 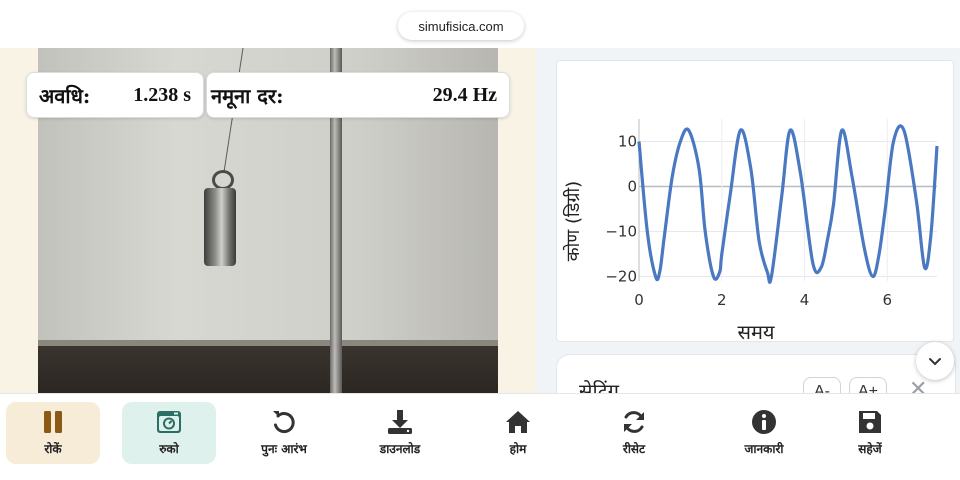 I want to click on info-label: जानकारी, so click(x=764, y=449).